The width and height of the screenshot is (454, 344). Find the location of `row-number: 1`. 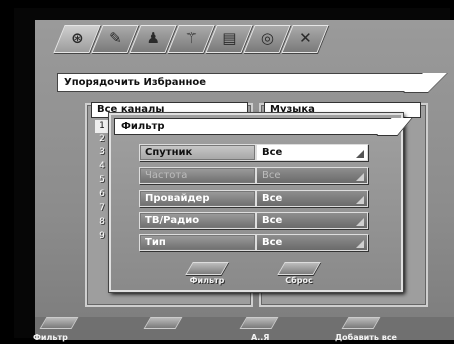

row-number: 1 is located at coordinates (102, 126).